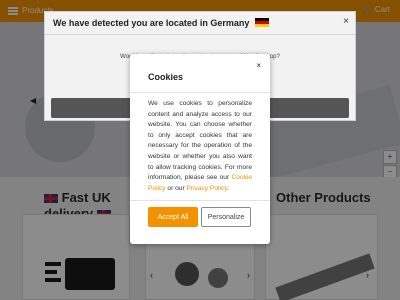 This screenshot has height=300, width=400. I want to click on cookie-close-icon: ×, so click(258, 65).